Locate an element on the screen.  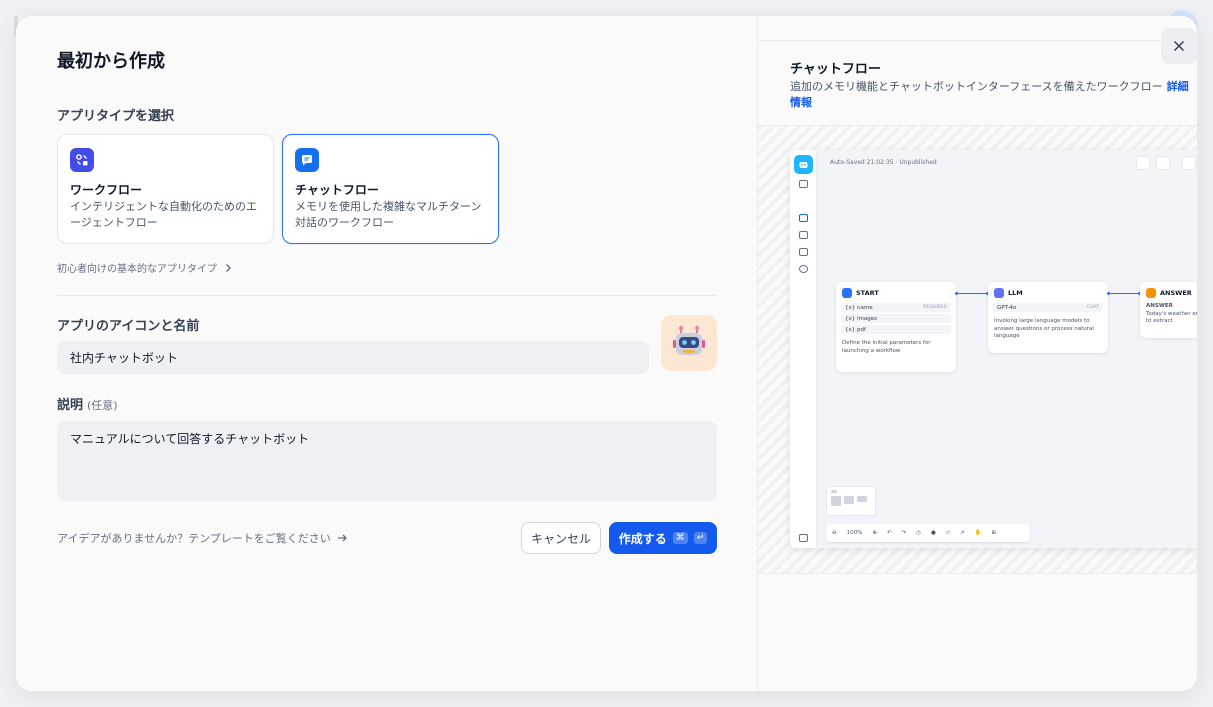
workflow-tab-icon is located at coordinates (803, 218).